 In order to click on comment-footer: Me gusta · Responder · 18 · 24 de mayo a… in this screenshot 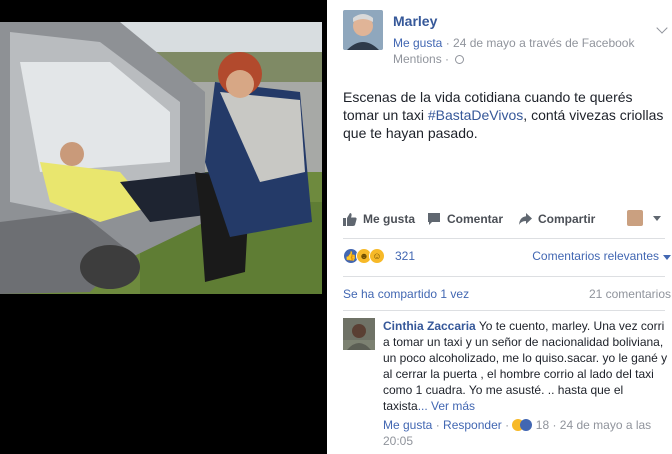, I will do `click(525, 433)`.